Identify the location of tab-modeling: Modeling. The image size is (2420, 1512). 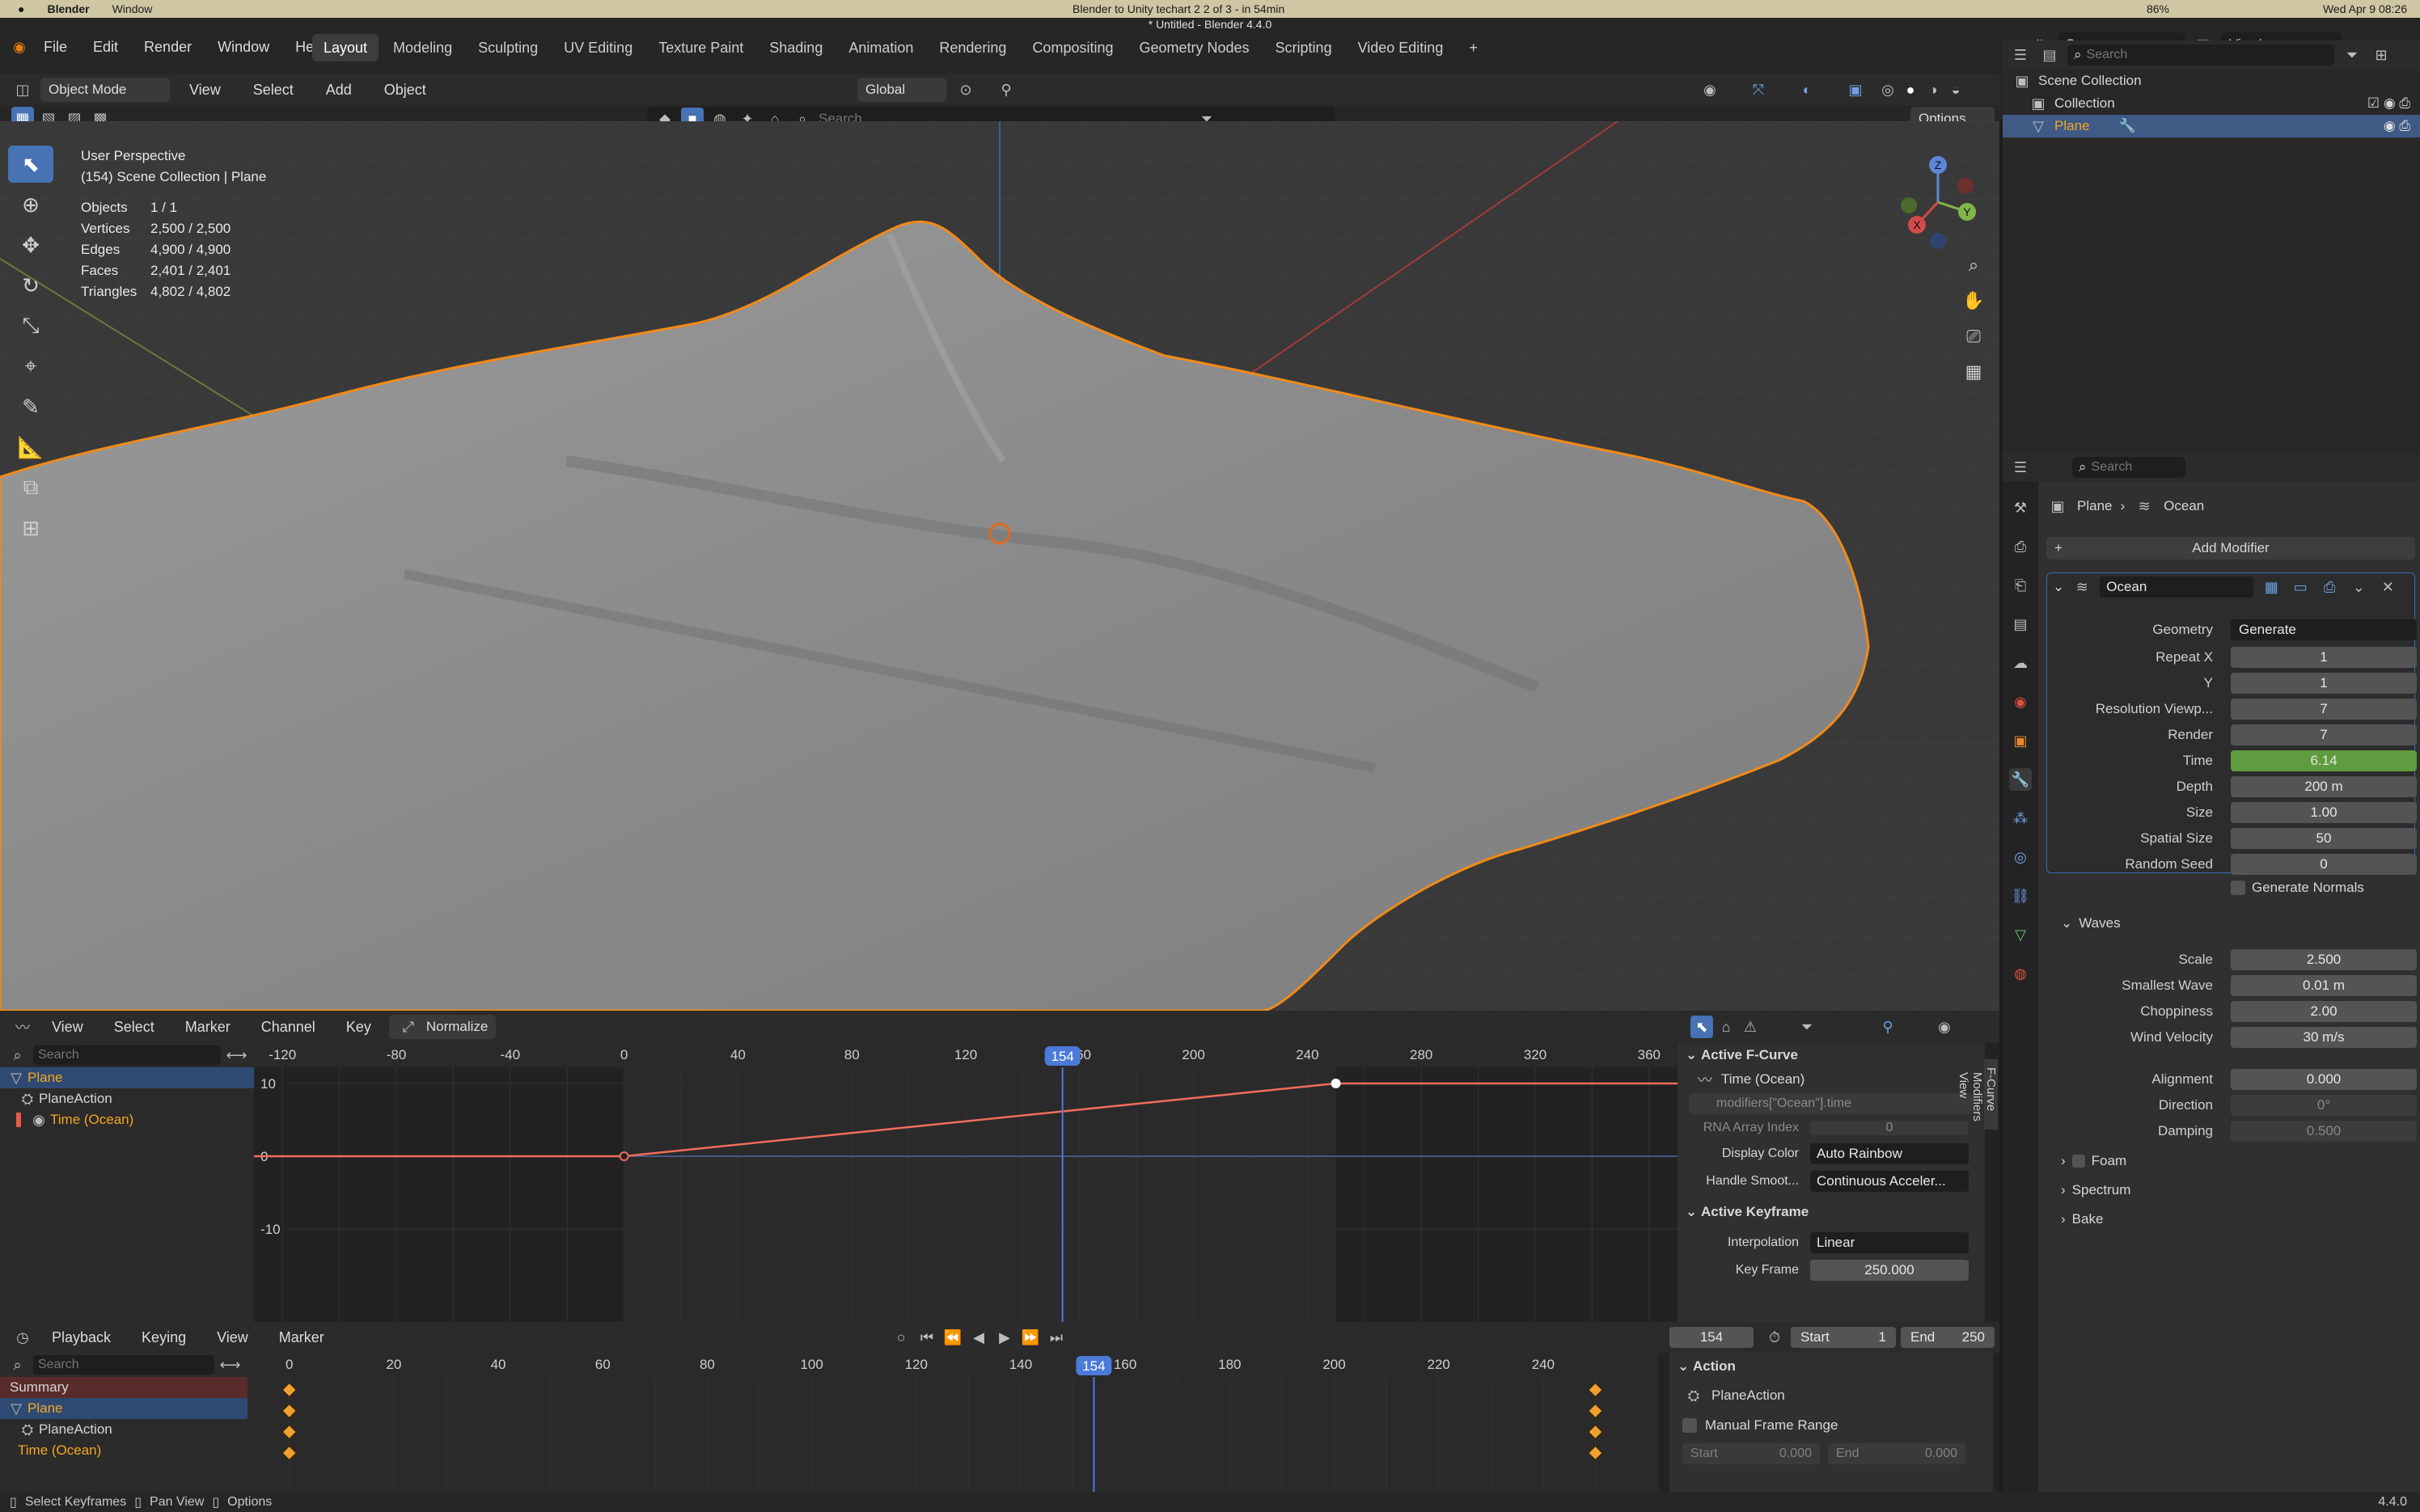
(422, 47).